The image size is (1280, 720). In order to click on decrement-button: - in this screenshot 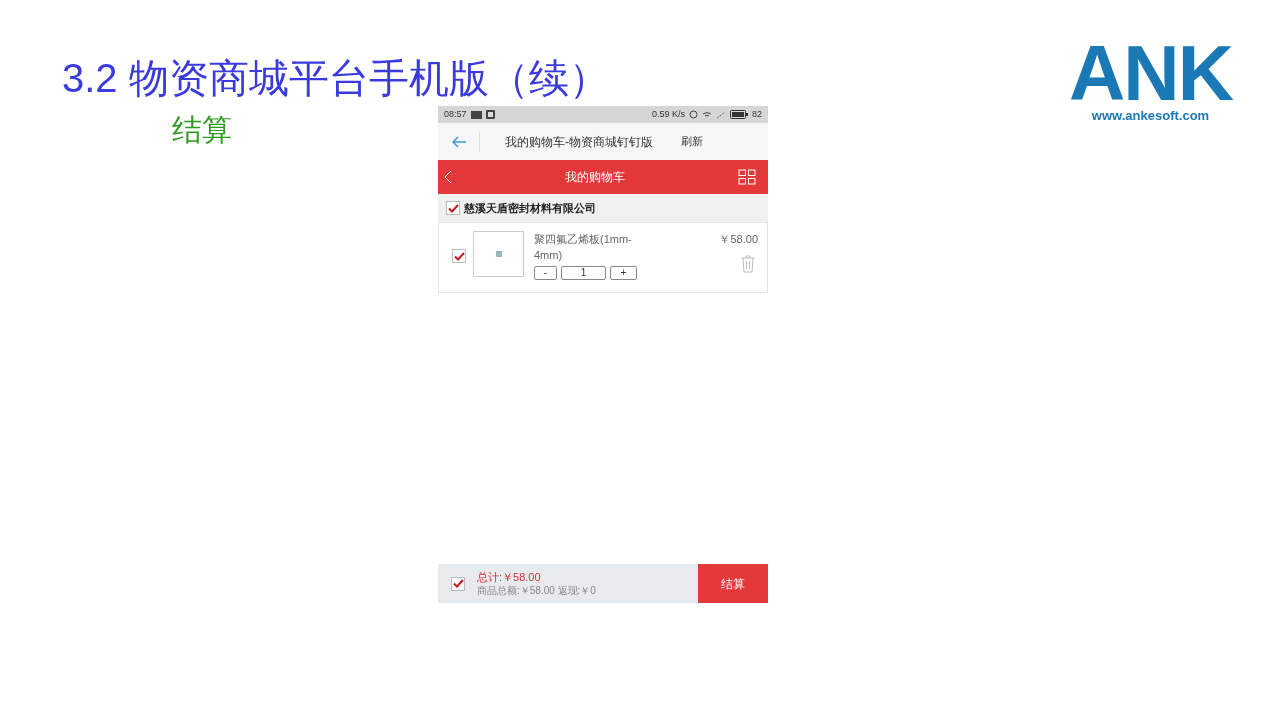, I will do `click(545, 273)`.